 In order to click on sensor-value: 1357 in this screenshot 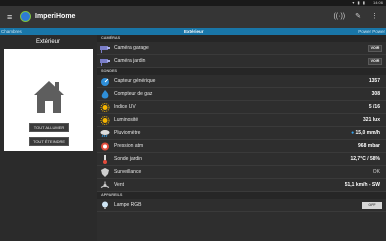, I will do `click(374, 81)`.